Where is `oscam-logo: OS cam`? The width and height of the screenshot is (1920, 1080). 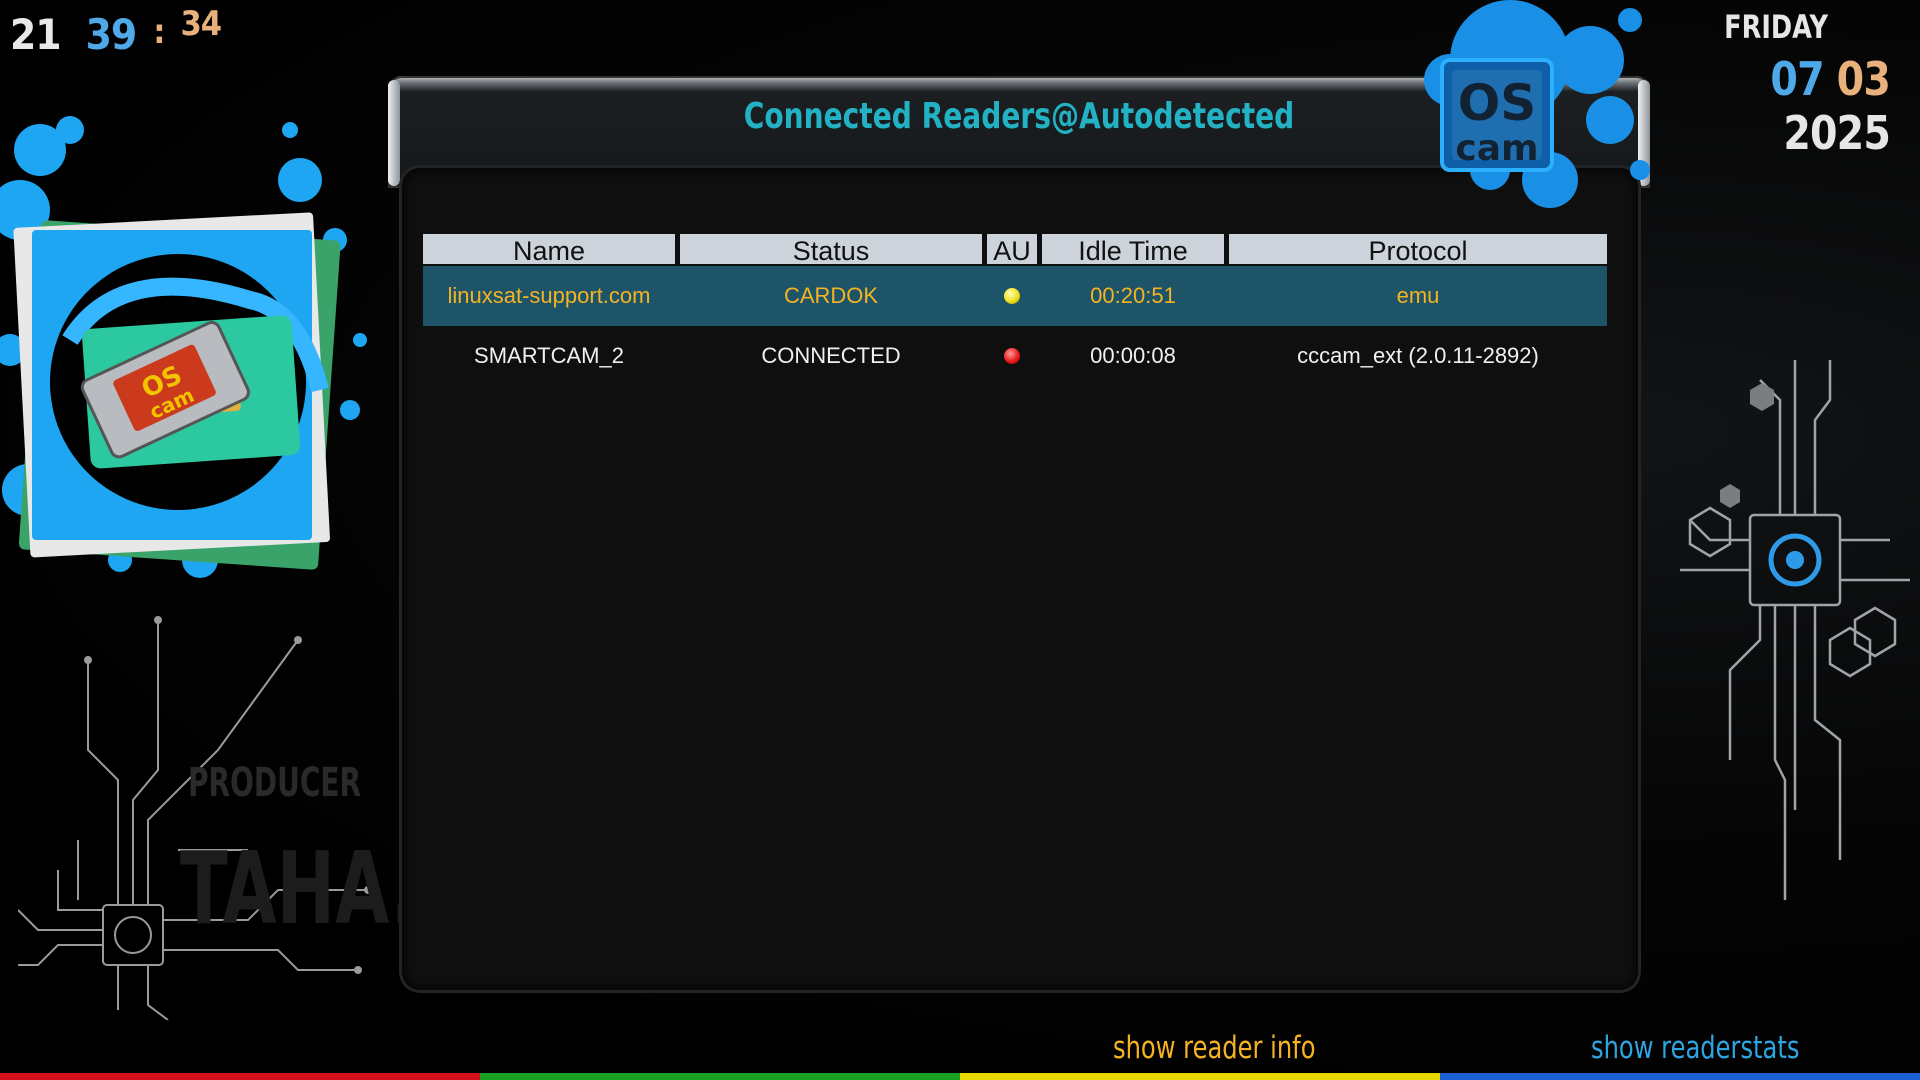
oscam-logo: OS cam is located at coordinates (1520, 115).